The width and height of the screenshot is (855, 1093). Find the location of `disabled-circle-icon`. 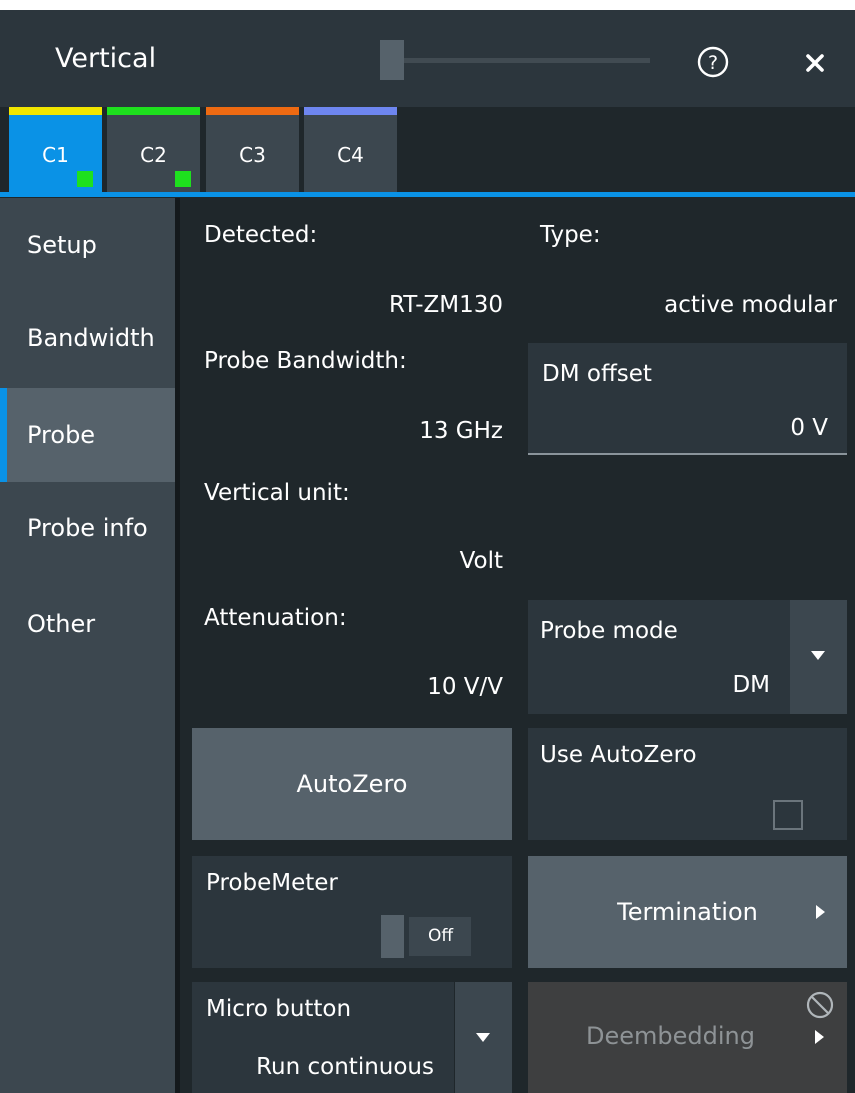

disabled-circle-icon is located at coordinates (820, 1005).